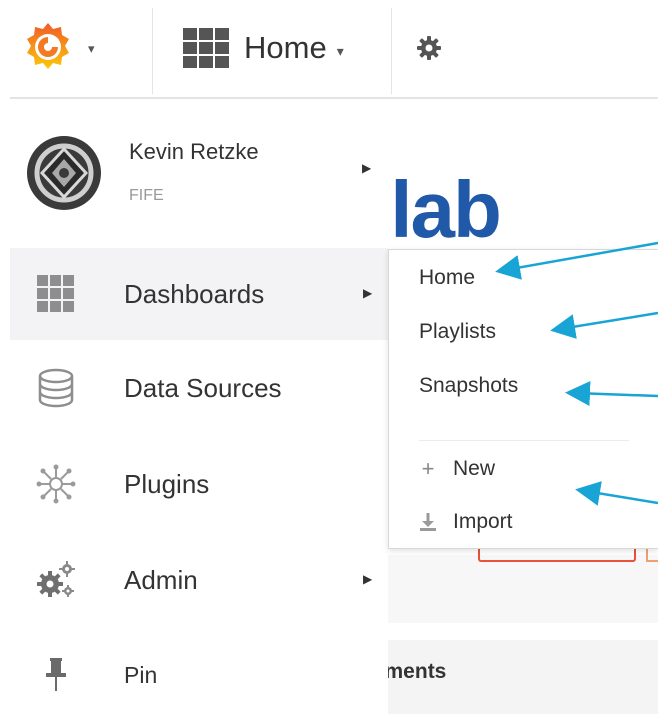 The width and height of the screenshot is (658, 714). What do you see at coordinates (56, 674) in the screenshot?
I see `pin-icon` at bounding box center [56, 674].